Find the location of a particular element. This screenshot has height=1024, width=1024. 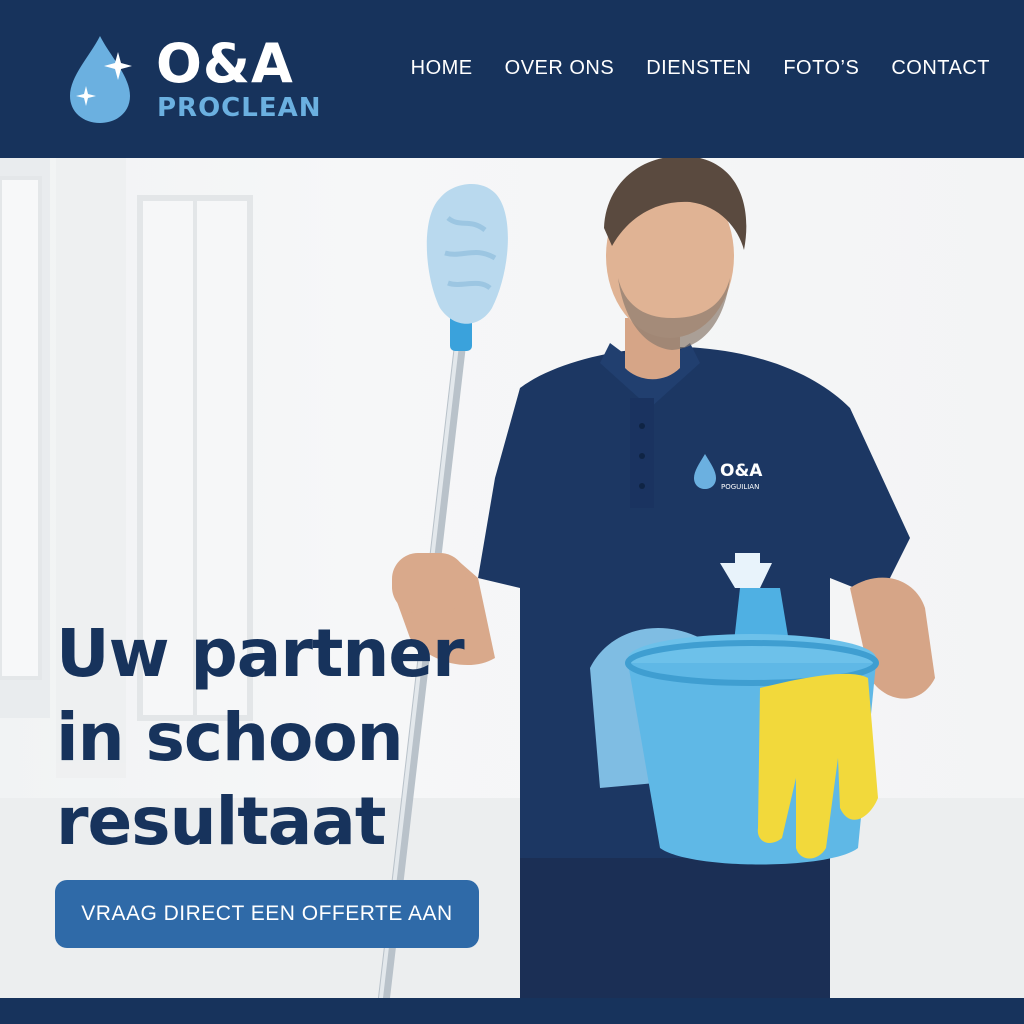

nav-item-home: HOME is located at coordinates (442, 68).